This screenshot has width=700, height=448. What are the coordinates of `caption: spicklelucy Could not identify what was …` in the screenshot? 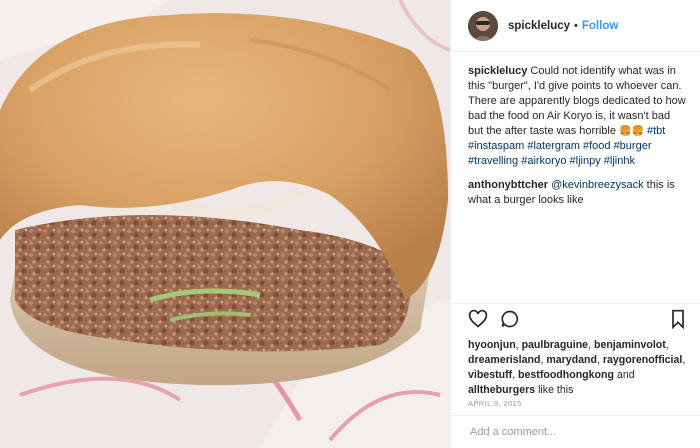 It's located at (577, 116).